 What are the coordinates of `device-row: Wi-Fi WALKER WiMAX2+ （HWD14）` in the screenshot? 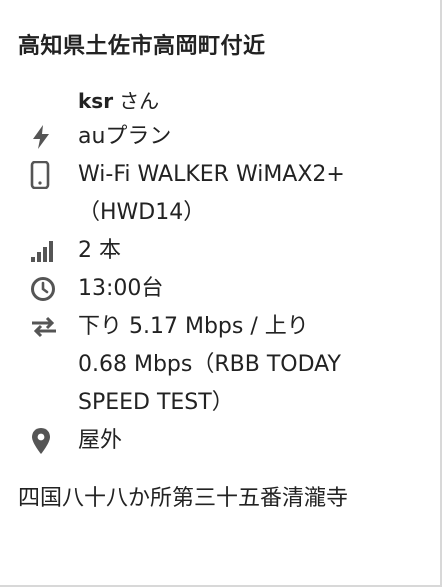 It's located at (220, 194).